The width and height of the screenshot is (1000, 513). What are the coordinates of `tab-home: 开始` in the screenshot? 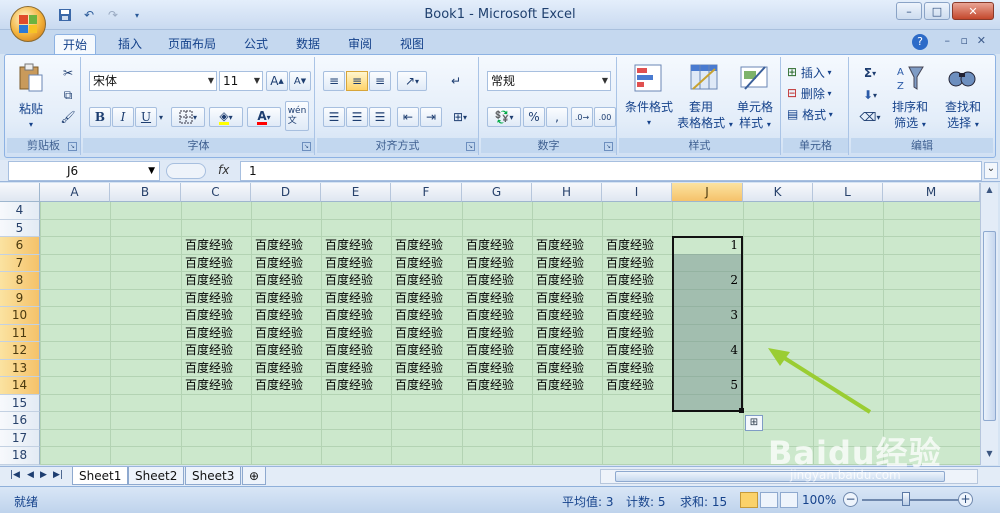 It's located at (75, 44).